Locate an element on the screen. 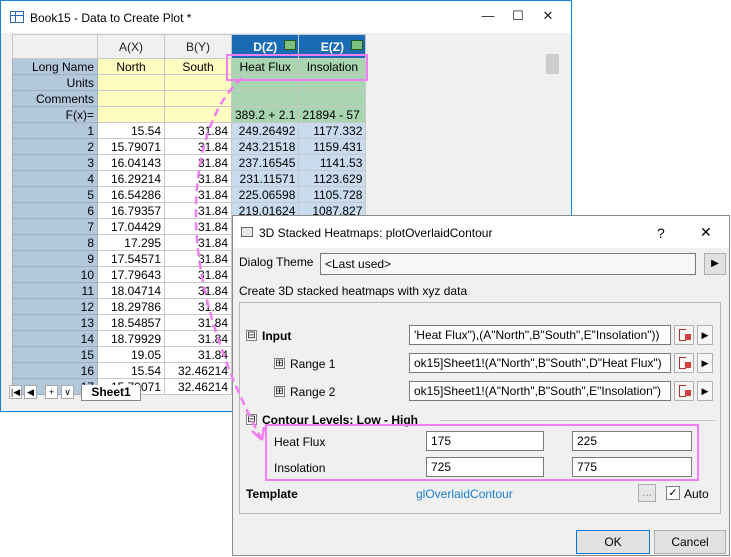 The height and width of the screenshot is (557, 731). callout-arrow is located at coordinates (230, 259).